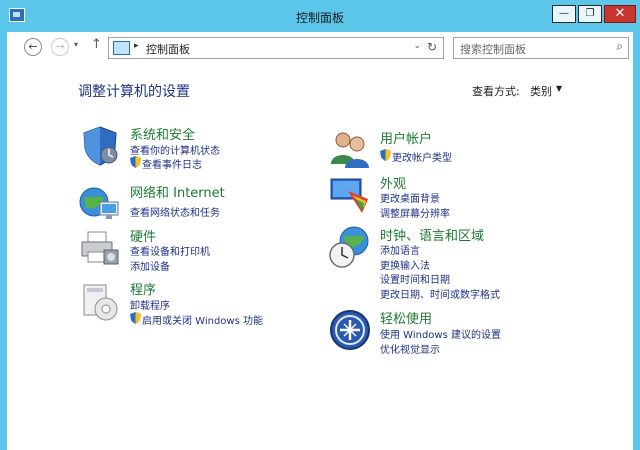  What do you see at coordinates (175, 211) in the screenshot?
I see `link-view-network-status: 查看网络状态和任务` at bounding box center [175, 211].